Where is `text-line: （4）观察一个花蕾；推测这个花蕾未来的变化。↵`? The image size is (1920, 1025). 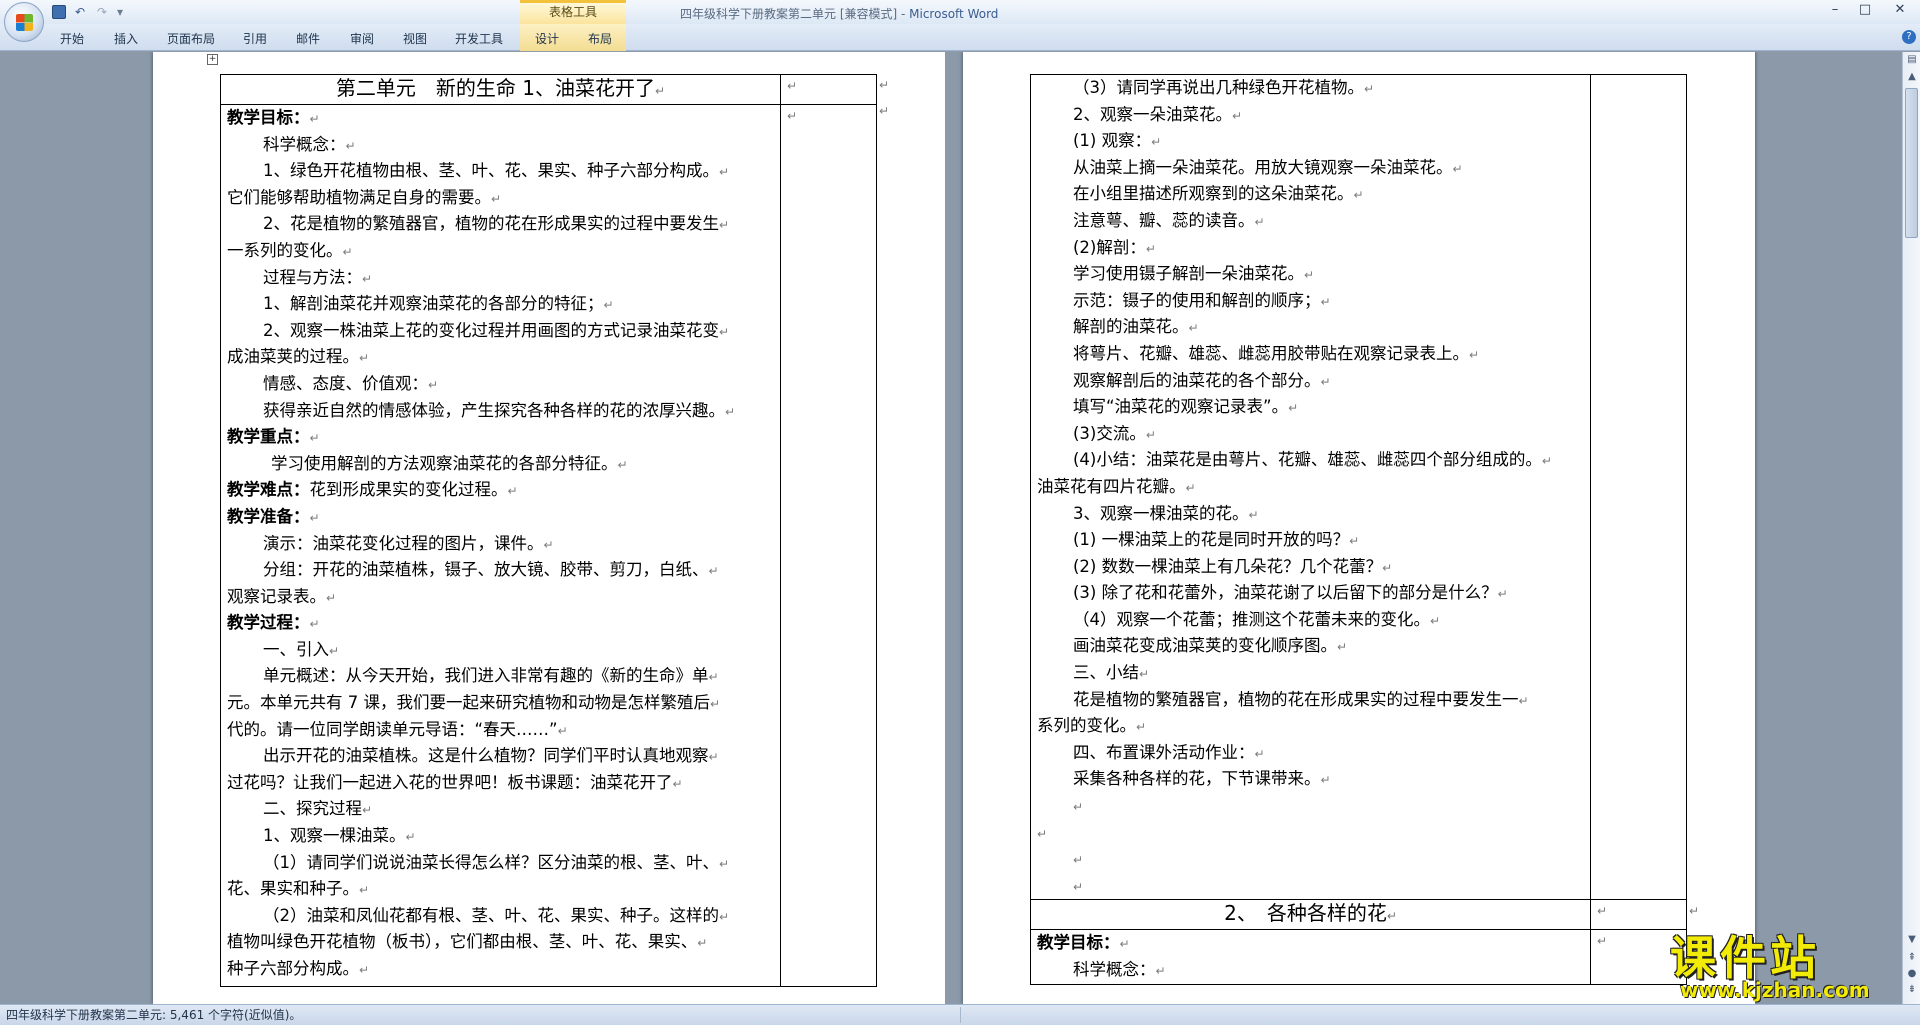 text-line: （4）观察一个花蕾；推测这个花蕾未来的变化。↵ is located at coordinates (1312, 620).